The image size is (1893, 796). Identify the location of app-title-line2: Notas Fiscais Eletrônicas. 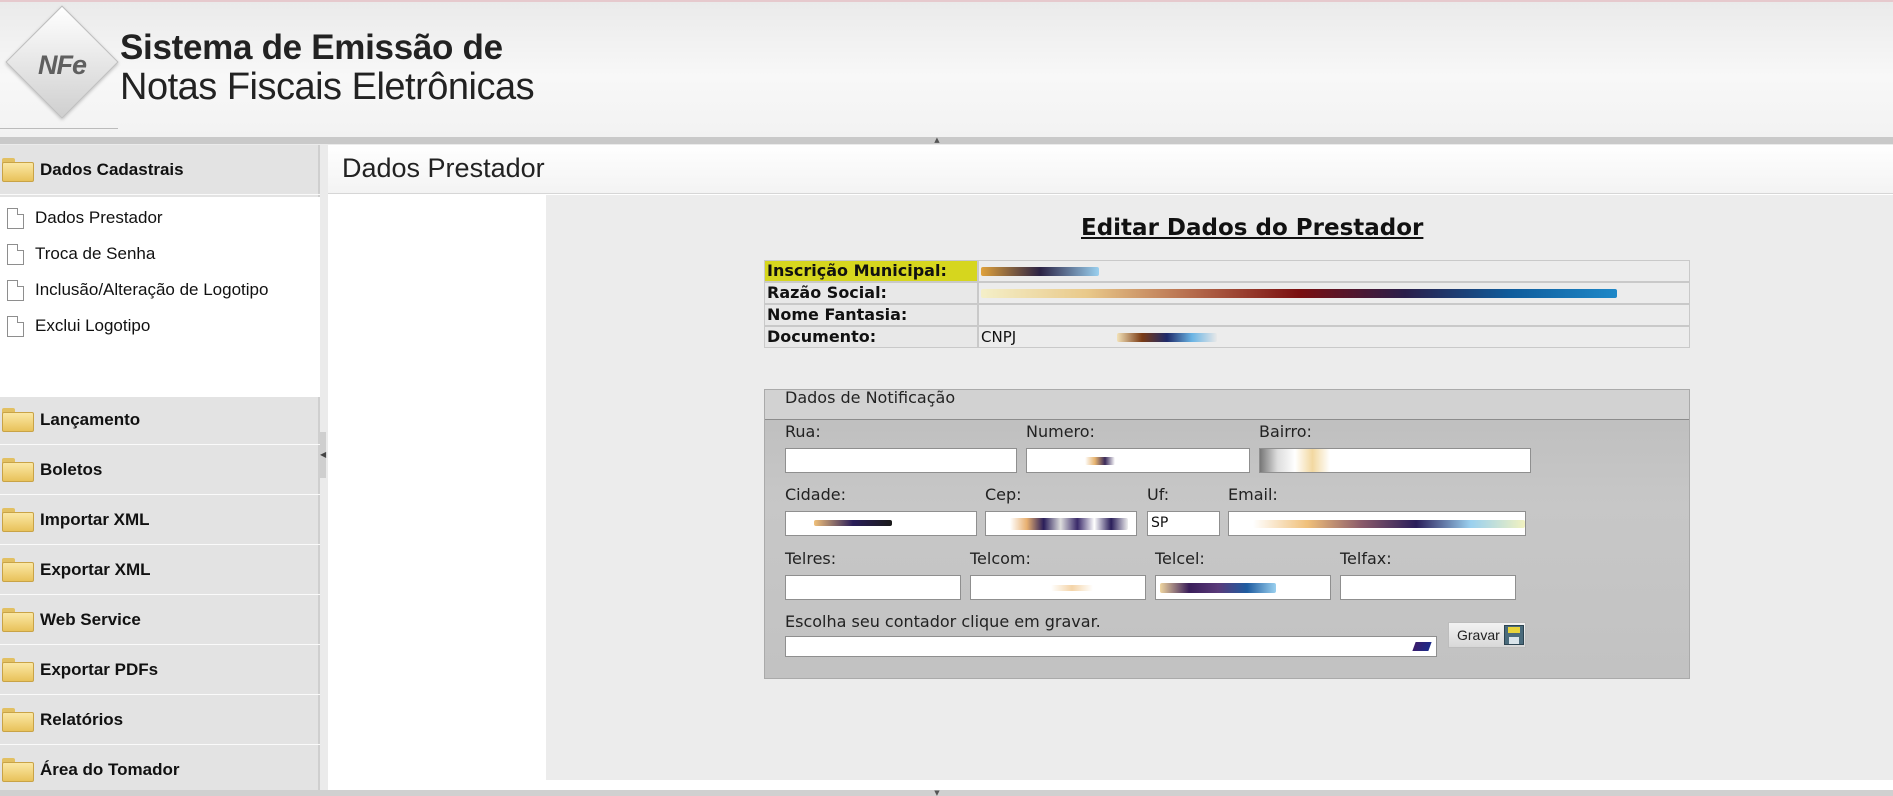
(327, 87).